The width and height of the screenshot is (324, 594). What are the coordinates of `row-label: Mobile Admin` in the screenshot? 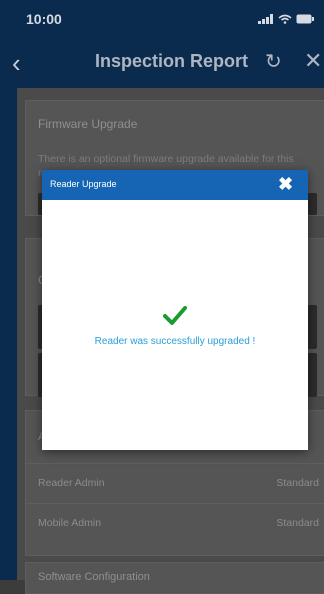 It's located at (70, 523).